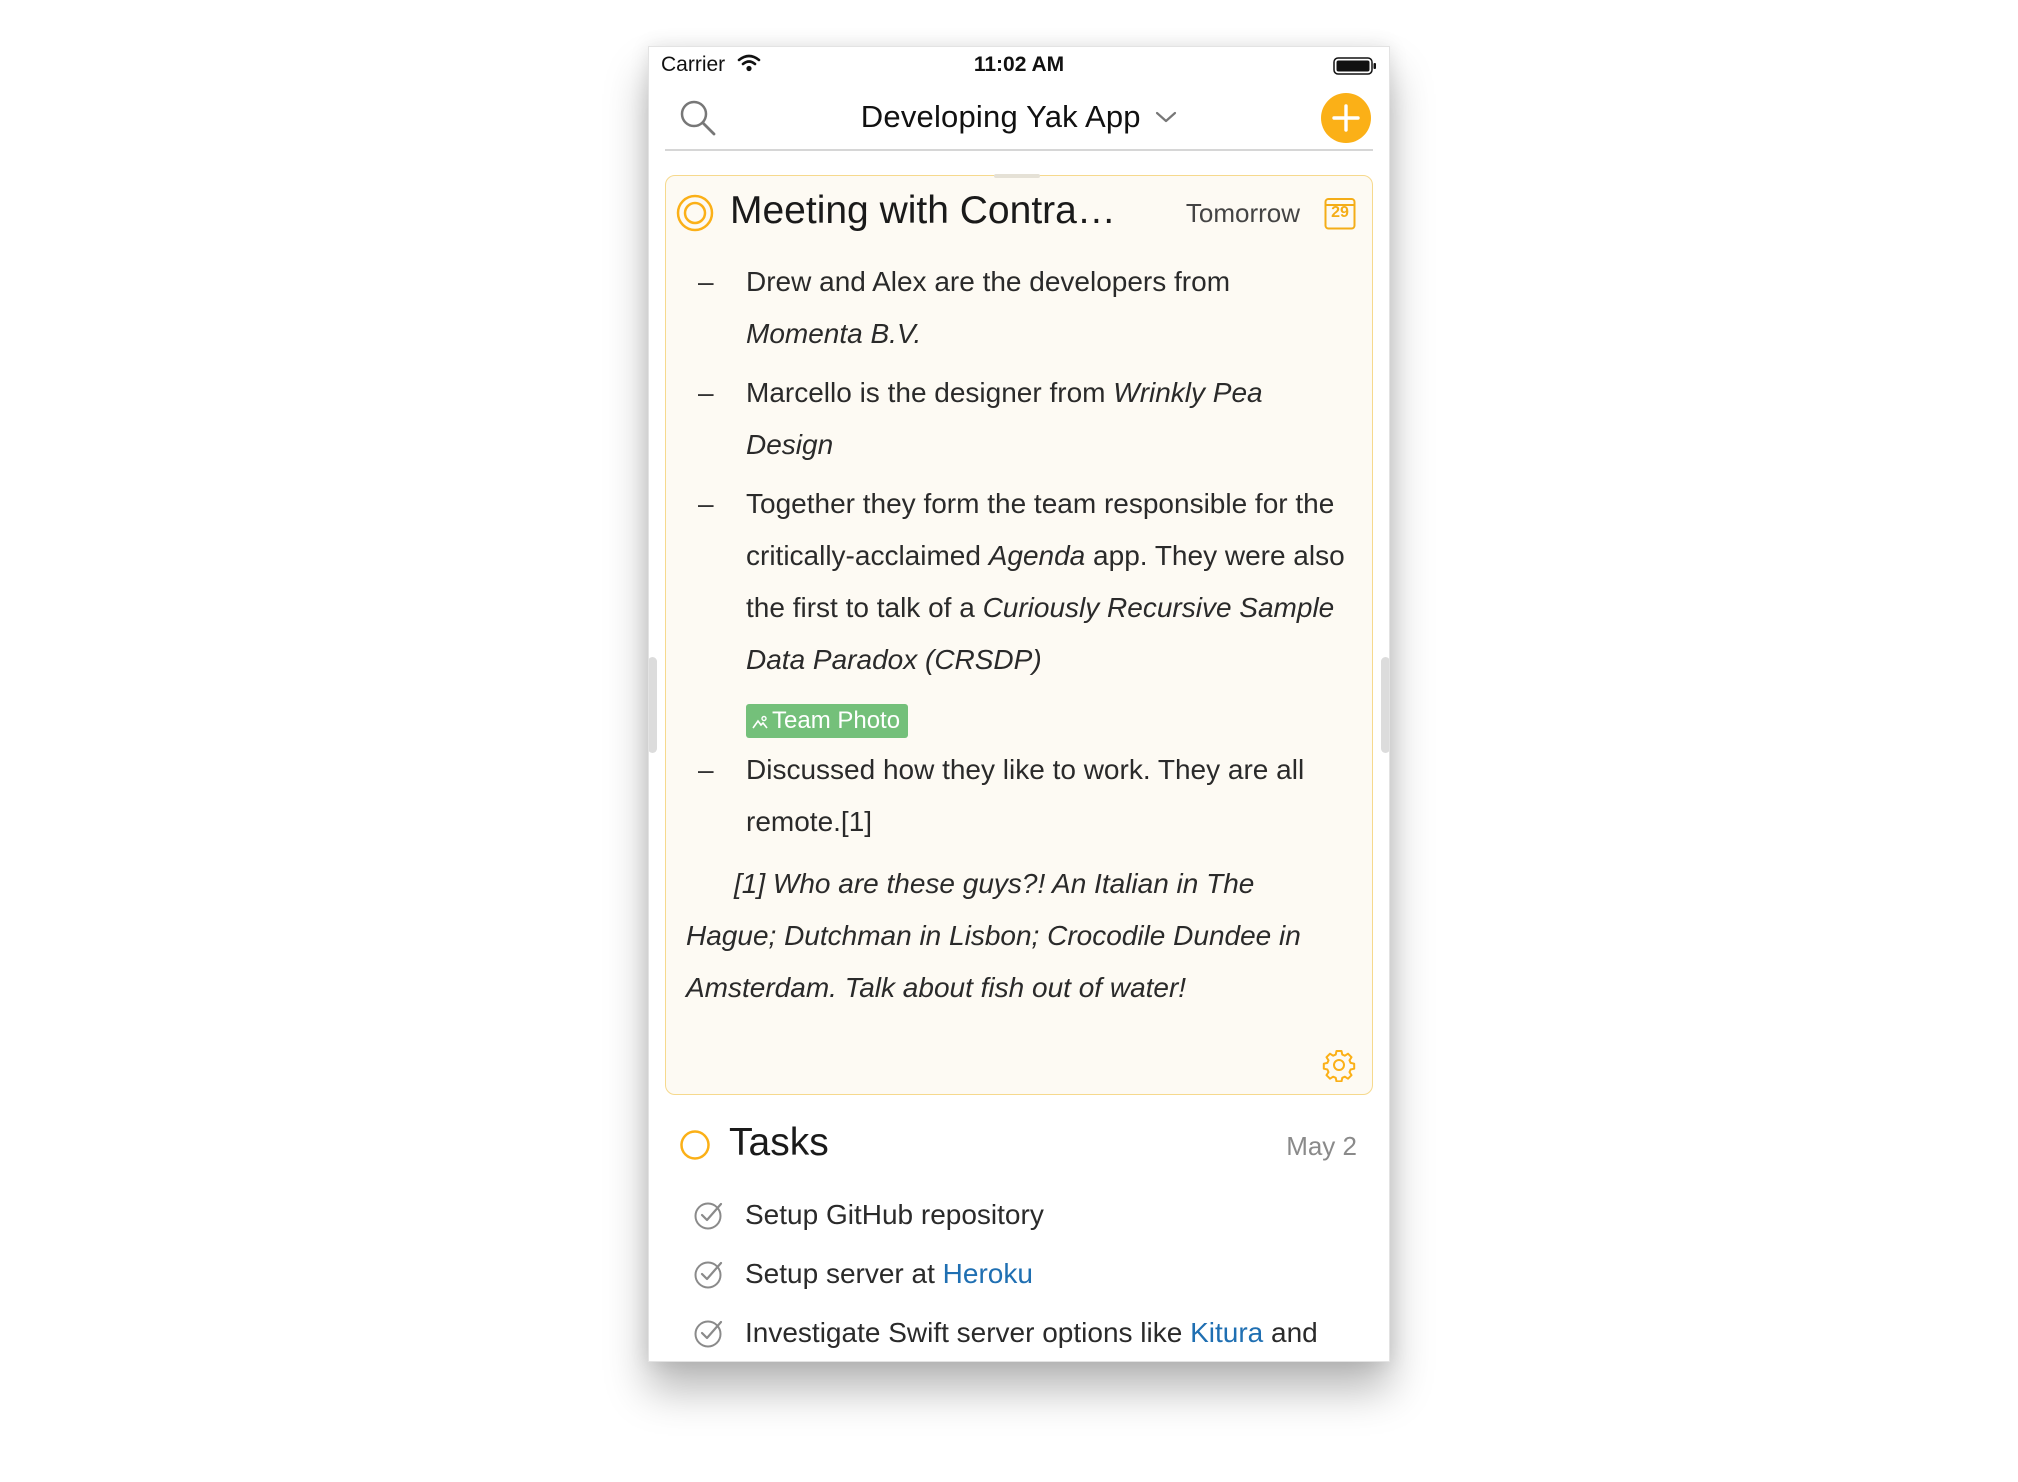  I want to click on tasks-date: May 2, so click(1321, 1146).